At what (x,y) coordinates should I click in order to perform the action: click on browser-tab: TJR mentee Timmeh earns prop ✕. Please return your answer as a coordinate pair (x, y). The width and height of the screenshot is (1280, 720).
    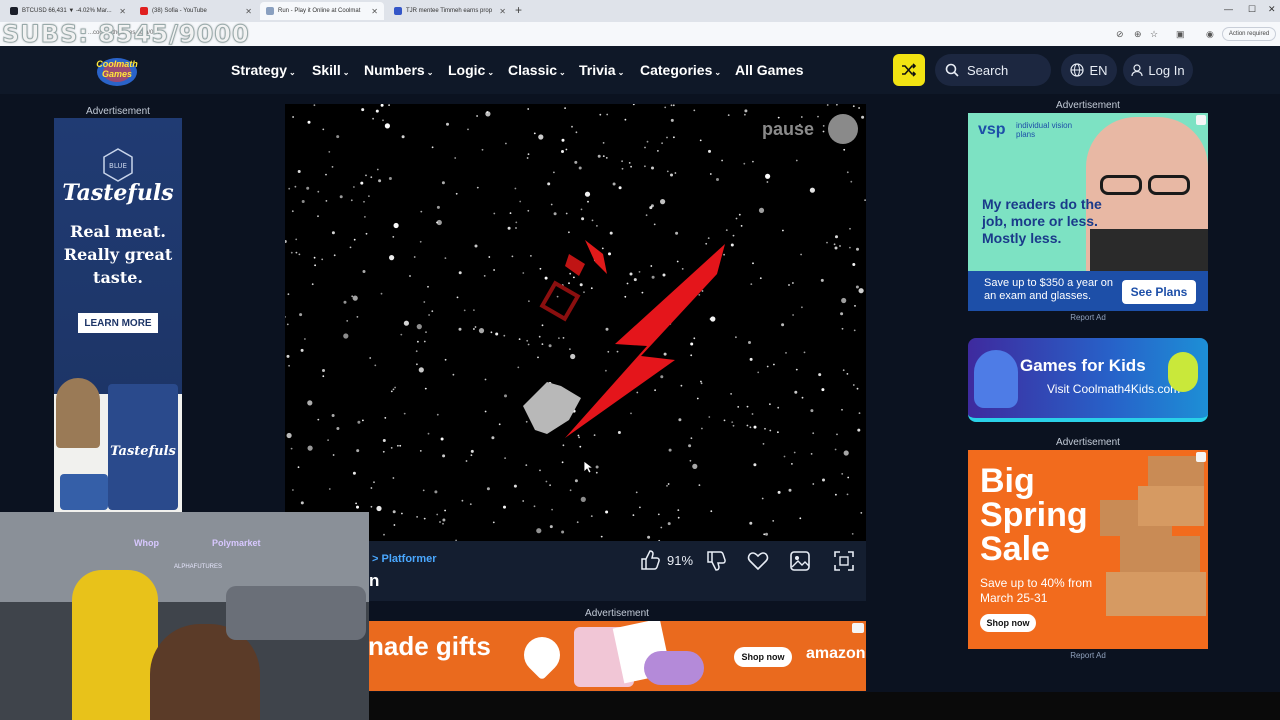
    Looking at the image, I should click on (450, 11).